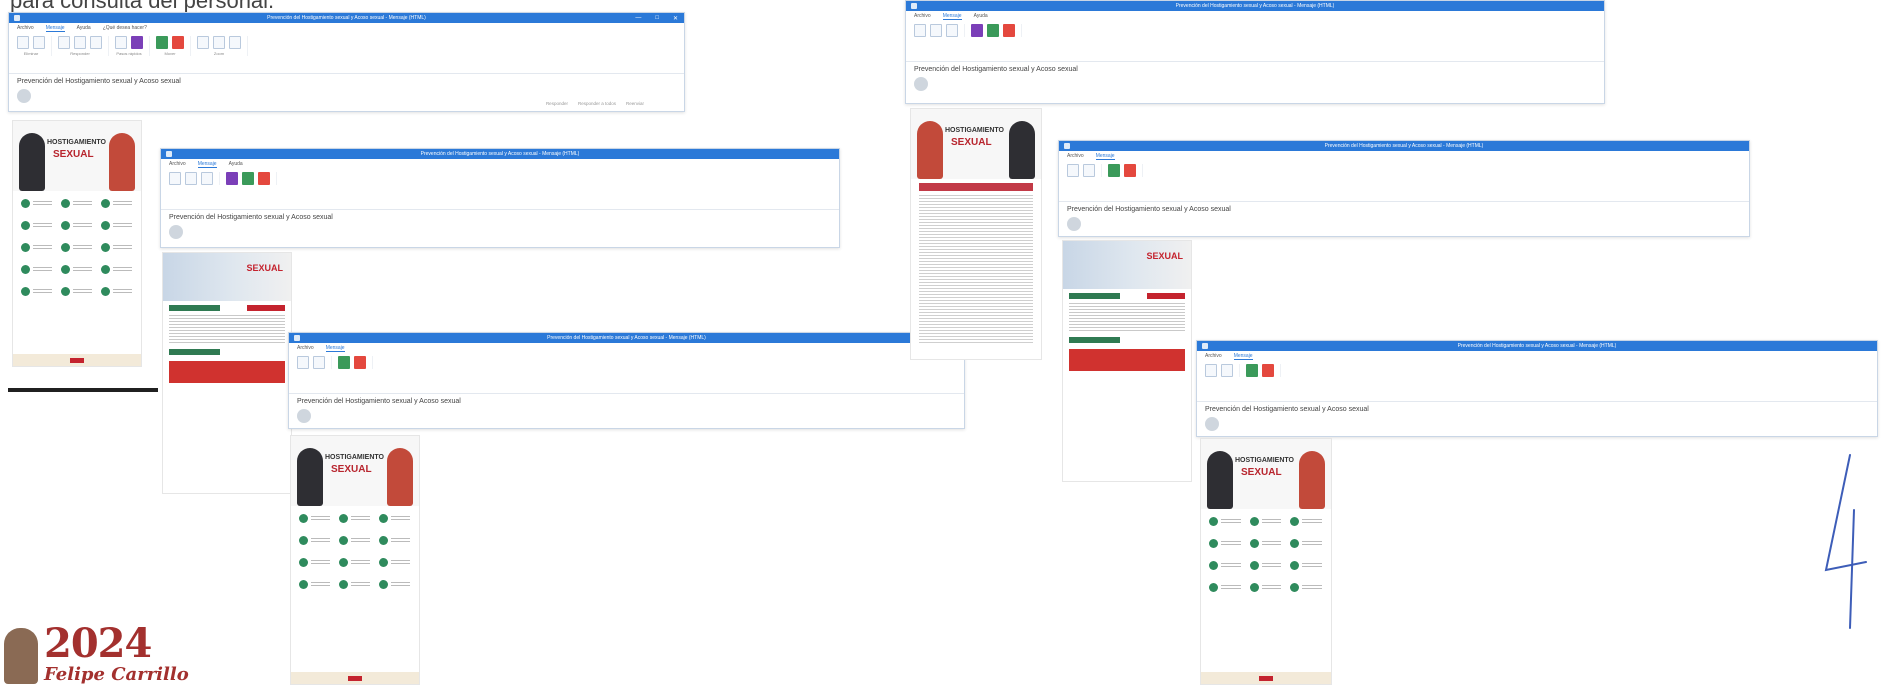  What do you see at coordinates (675, 18) in the screenshot?
I see `close-icon: ✕` at bounding box center [675, 18].